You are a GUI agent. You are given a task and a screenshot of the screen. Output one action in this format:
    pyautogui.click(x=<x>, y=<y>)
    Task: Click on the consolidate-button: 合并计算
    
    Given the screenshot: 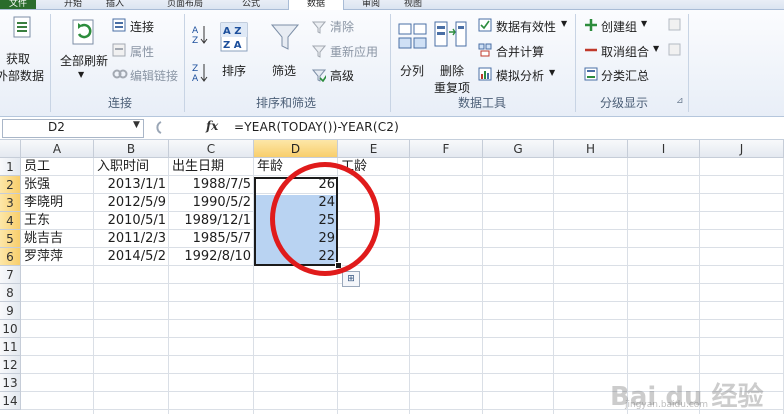 What is the action you would take?
    pyautogui.click(x=520, y=51)
    